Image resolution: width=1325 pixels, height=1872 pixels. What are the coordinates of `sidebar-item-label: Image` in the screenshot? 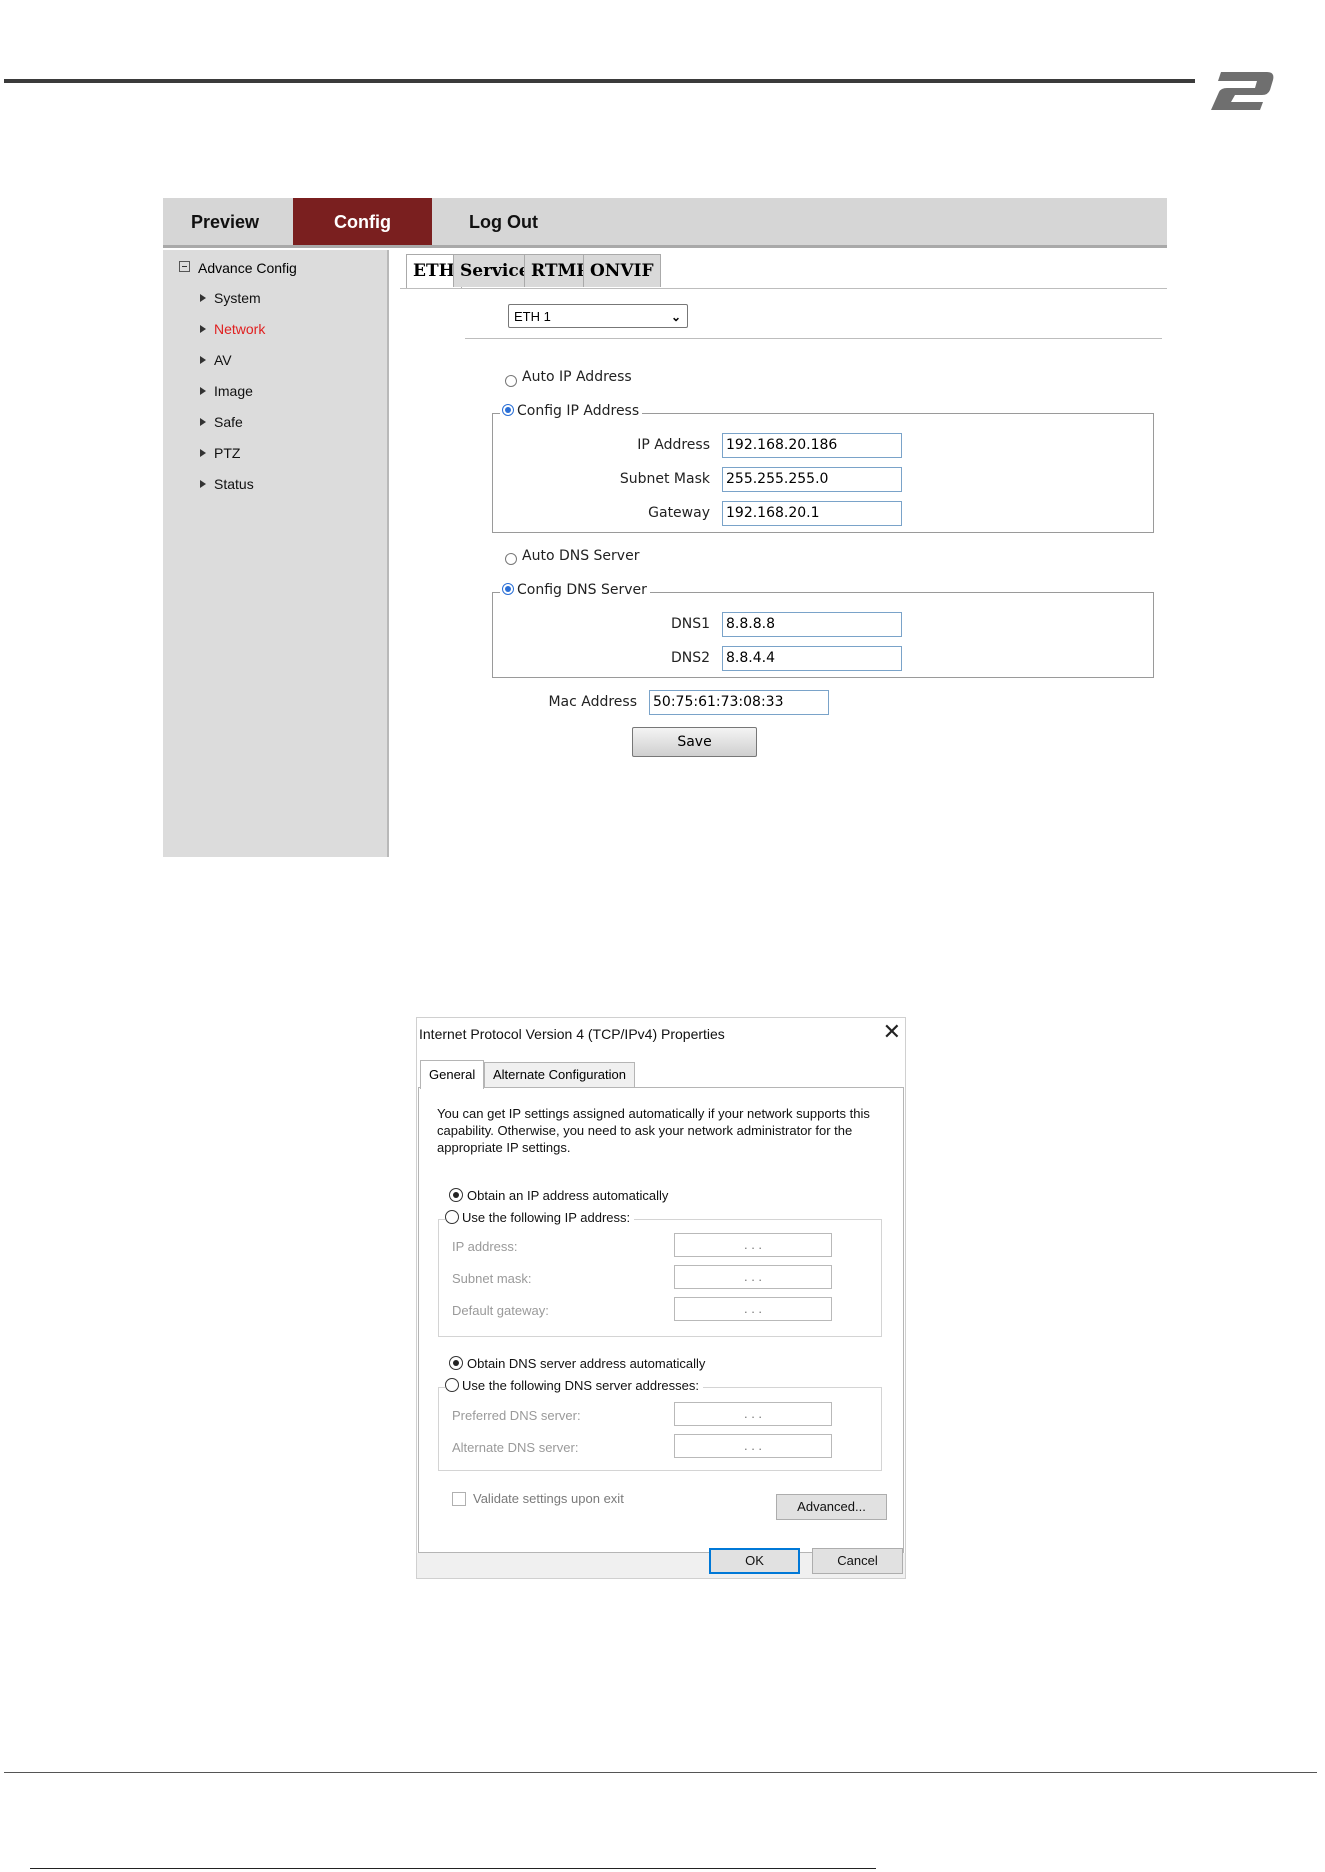 It's located at (233, 391).